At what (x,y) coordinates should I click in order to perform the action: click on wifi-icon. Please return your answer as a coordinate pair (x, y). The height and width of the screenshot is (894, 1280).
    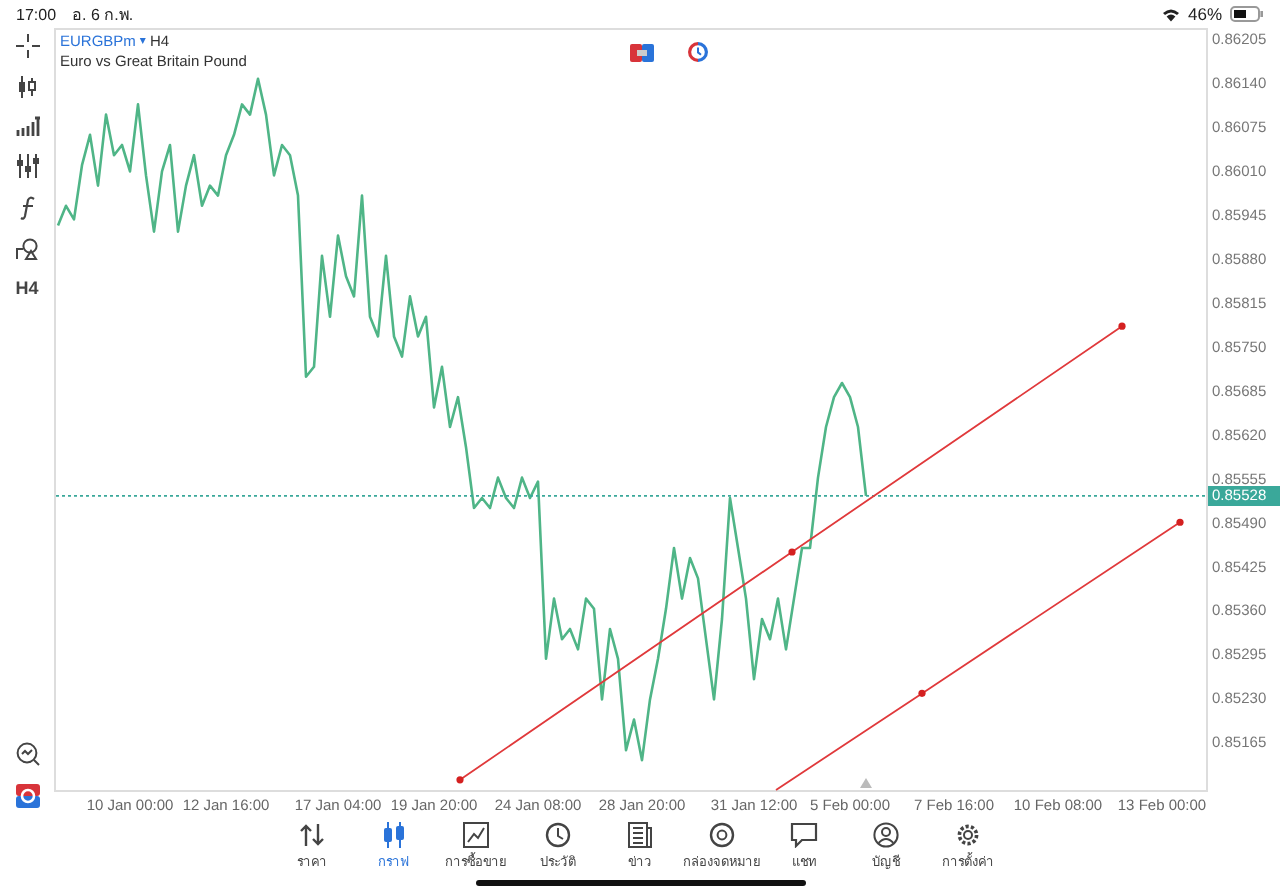
    Looking at the image, I should click on (1170, 14).